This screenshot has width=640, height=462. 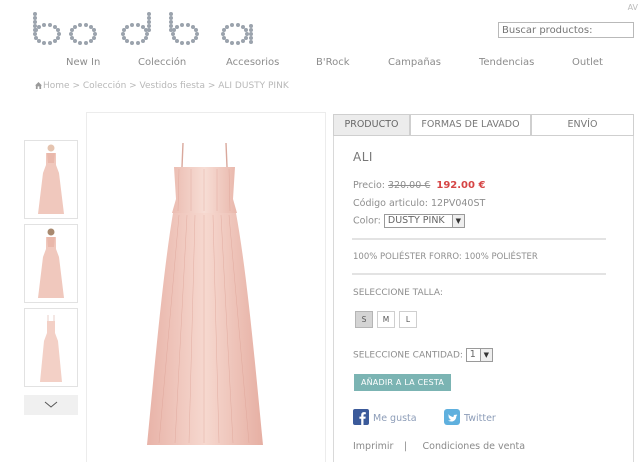 I want to click on nav-item-campanas: Campañas, so click(x=414, y=62).